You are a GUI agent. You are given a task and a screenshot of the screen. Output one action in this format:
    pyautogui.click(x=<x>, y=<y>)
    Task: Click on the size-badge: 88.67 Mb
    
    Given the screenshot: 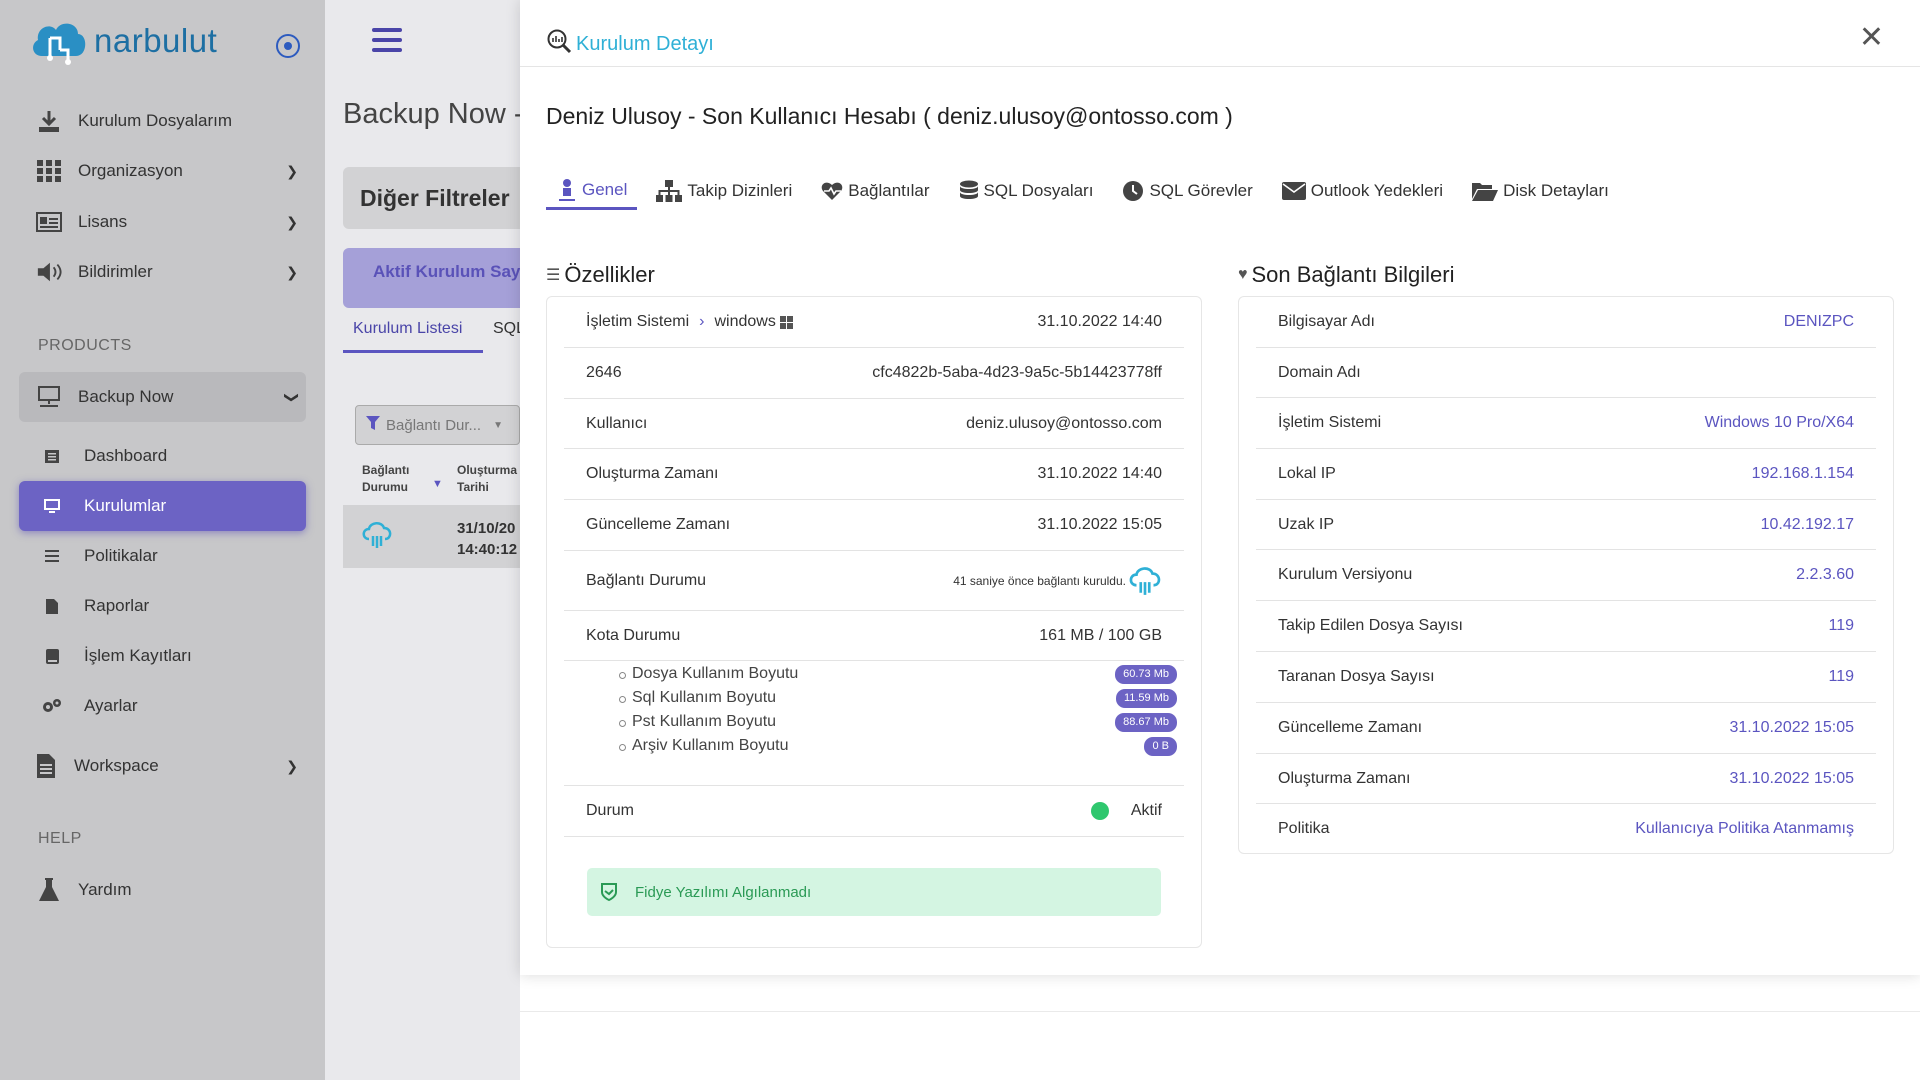 What is the action you would take?
    pyautogui.click(x=1146, y=722)
    